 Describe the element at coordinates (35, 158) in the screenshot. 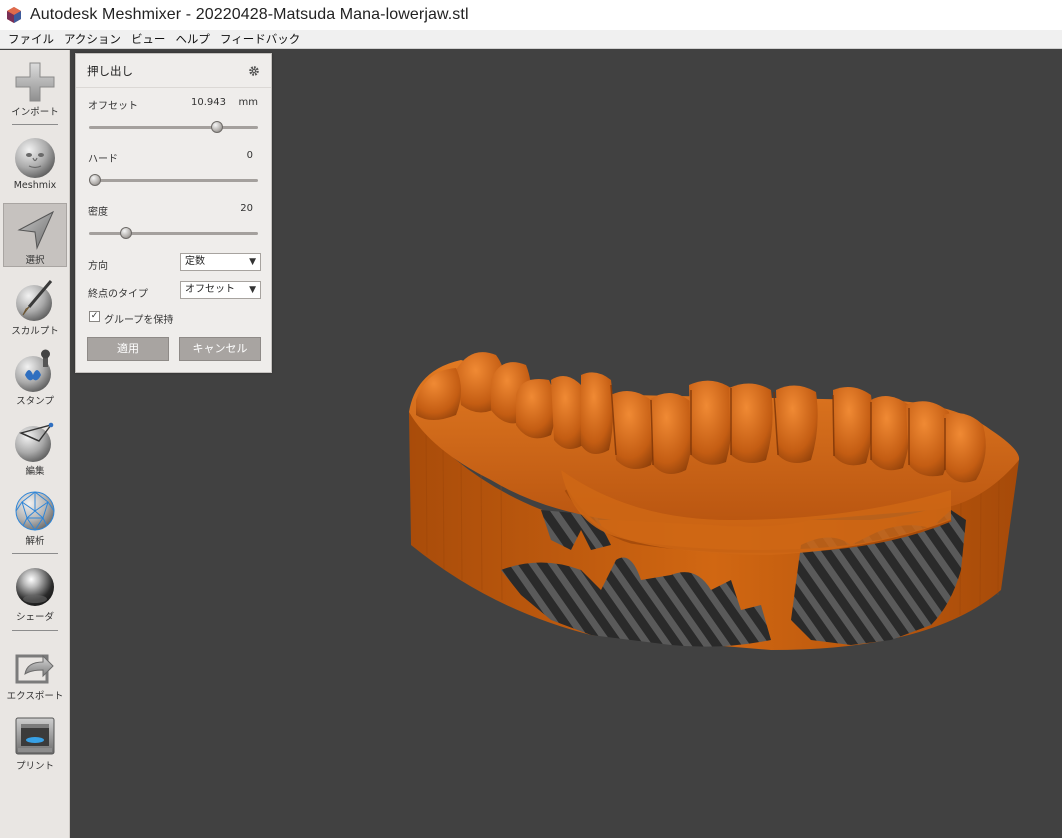

I see `face-sphere-icon` at that location.